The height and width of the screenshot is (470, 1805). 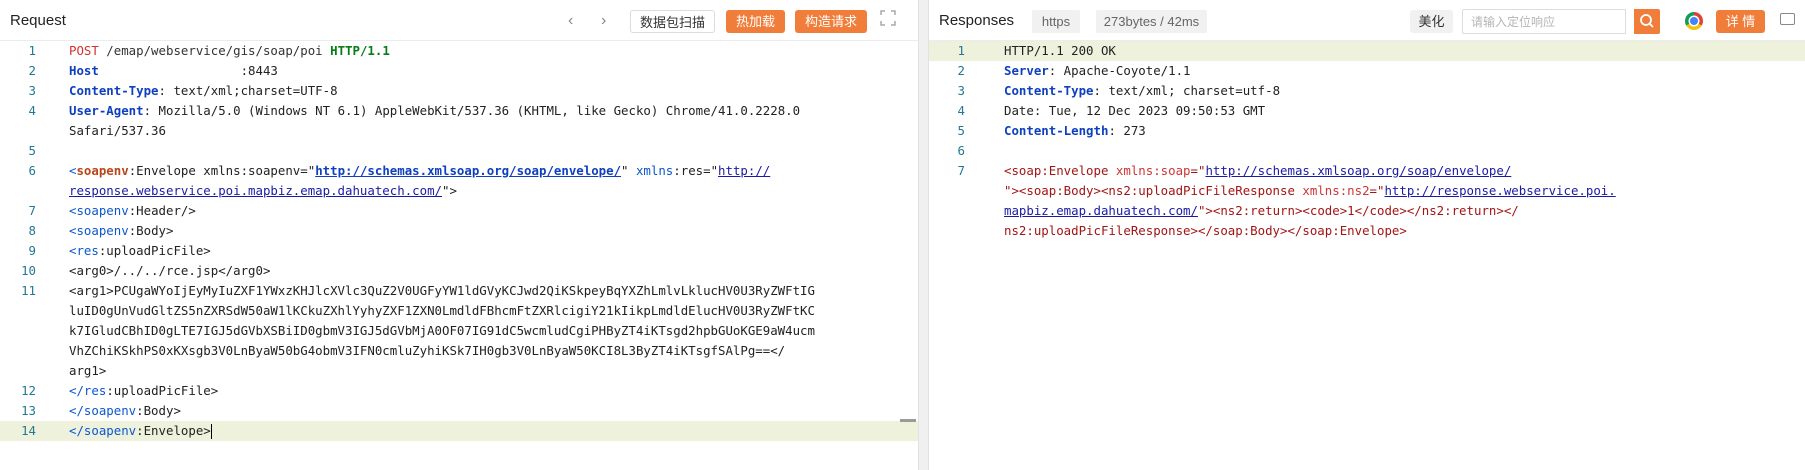 What do you see at coordinates (459, 251) in the screenshot?
I see `request-code-line: 9 <res:uploadPicFile>` at bounding box center [459, 251].